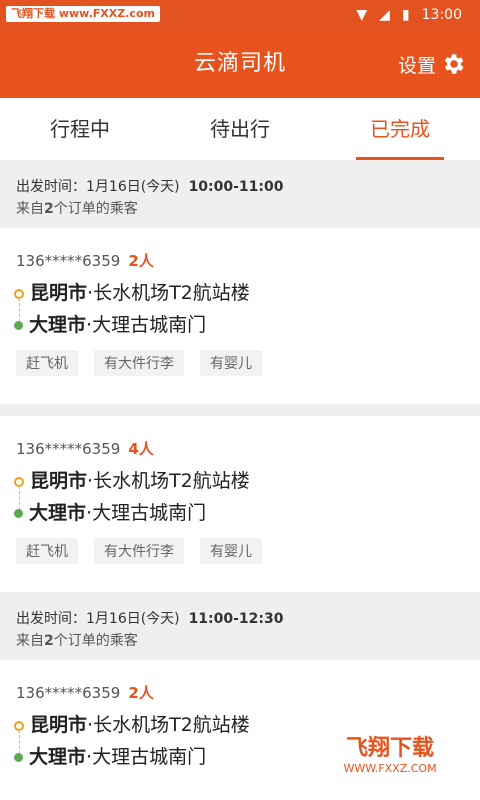 The width and height of the screenshot is (480, 800). I want to click on tab-upcoming: 待出行, so click(240, 129).